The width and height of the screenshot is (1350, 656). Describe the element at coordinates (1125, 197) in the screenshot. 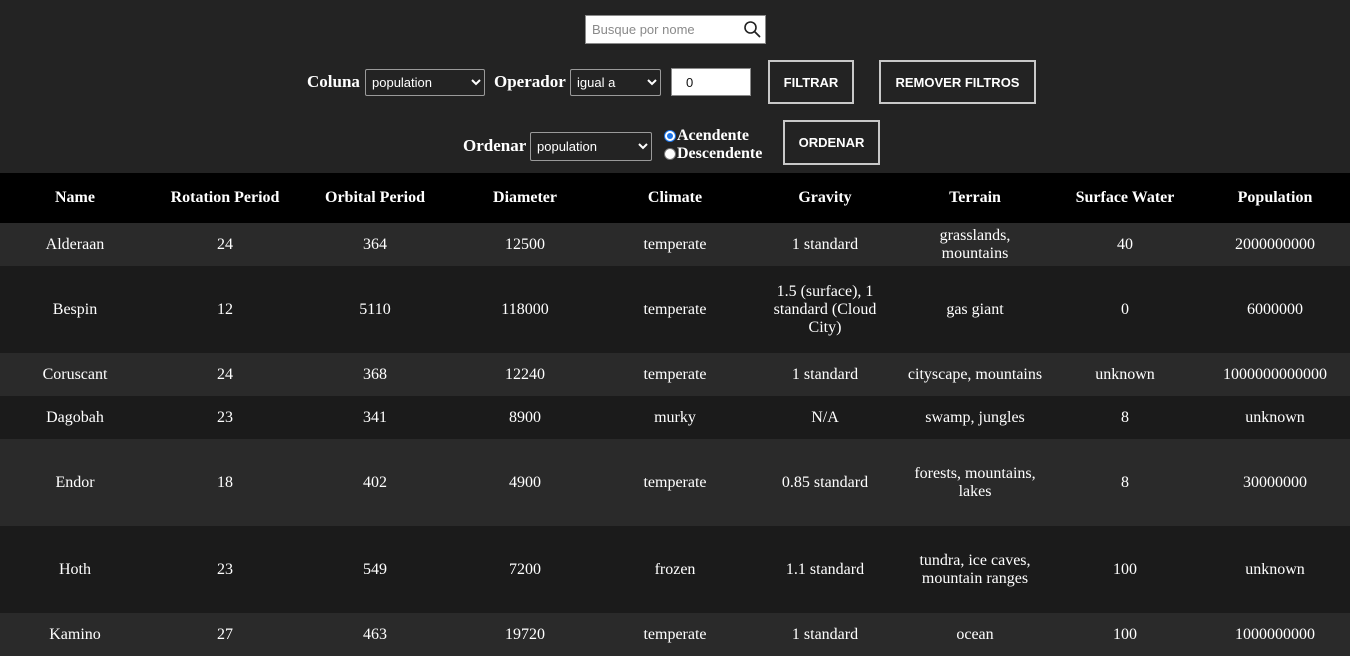

I see `header-surface-water: Surface Water` at that location.